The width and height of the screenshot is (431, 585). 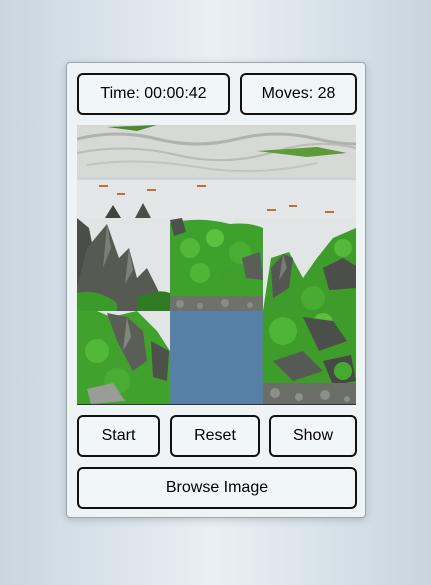 I want to click on browse-image-button: Browse Image, so click(x=217, y=488).